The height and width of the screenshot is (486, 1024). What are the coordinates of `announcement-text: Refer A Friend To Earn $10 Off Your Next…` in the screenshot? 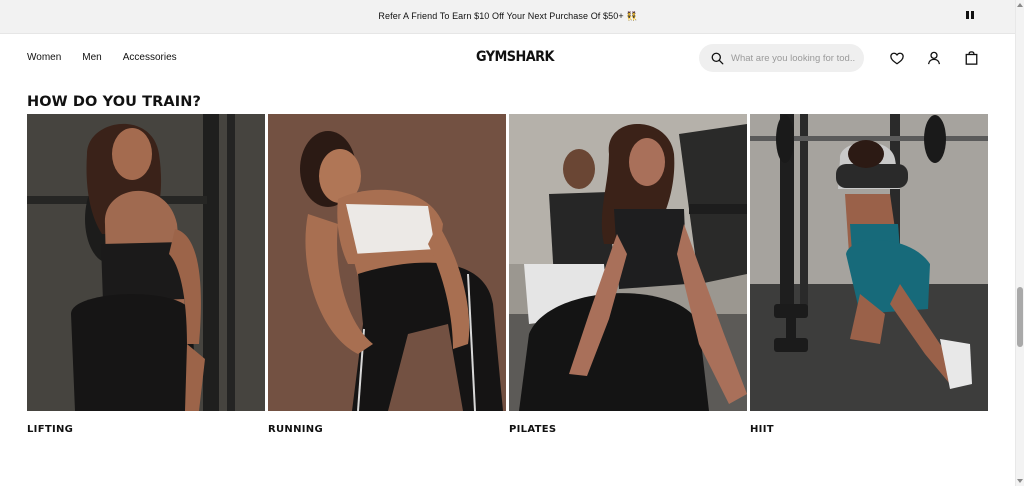 It's located at (507, 16).